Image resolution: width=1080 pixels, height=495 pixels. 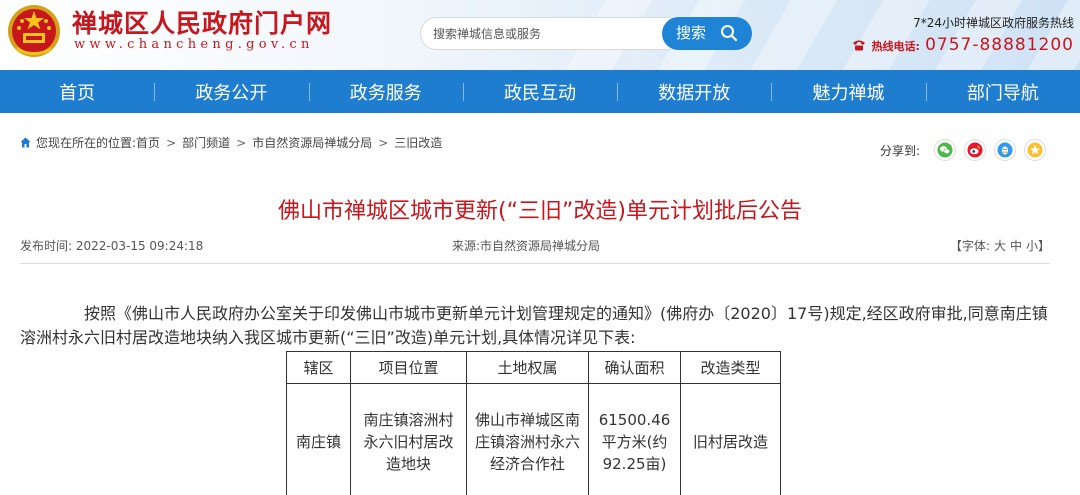 What do you see at coordinates (634, 439) in the screenshot?
I see `cell-area: 61500.46平方米(约92.25亩)` at bounding box center [634, 439].